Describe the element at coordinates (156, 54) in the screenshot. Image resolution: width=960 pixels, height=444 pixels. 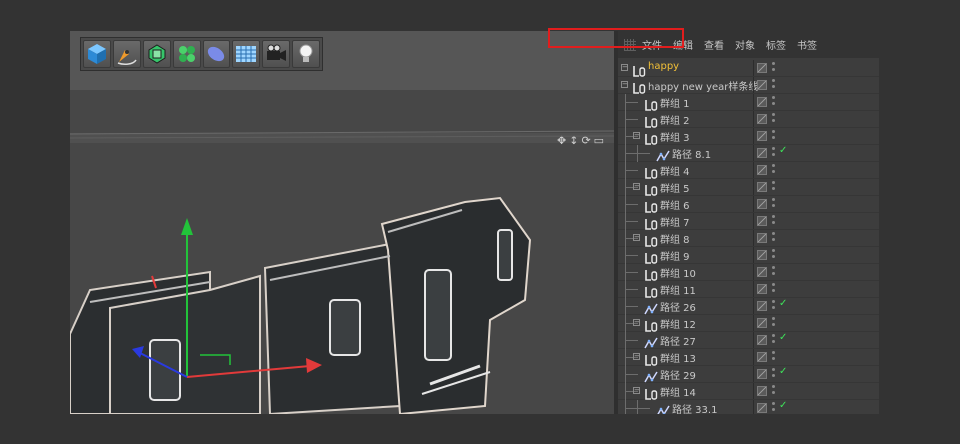
I see `subdivision-button` at that location.